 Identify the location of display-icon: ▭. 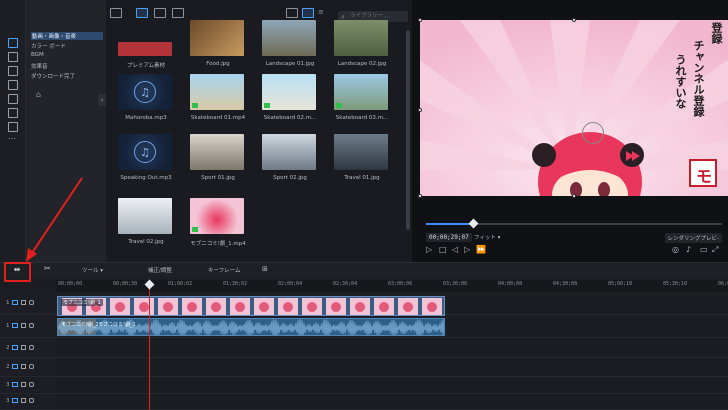
(704, 249).